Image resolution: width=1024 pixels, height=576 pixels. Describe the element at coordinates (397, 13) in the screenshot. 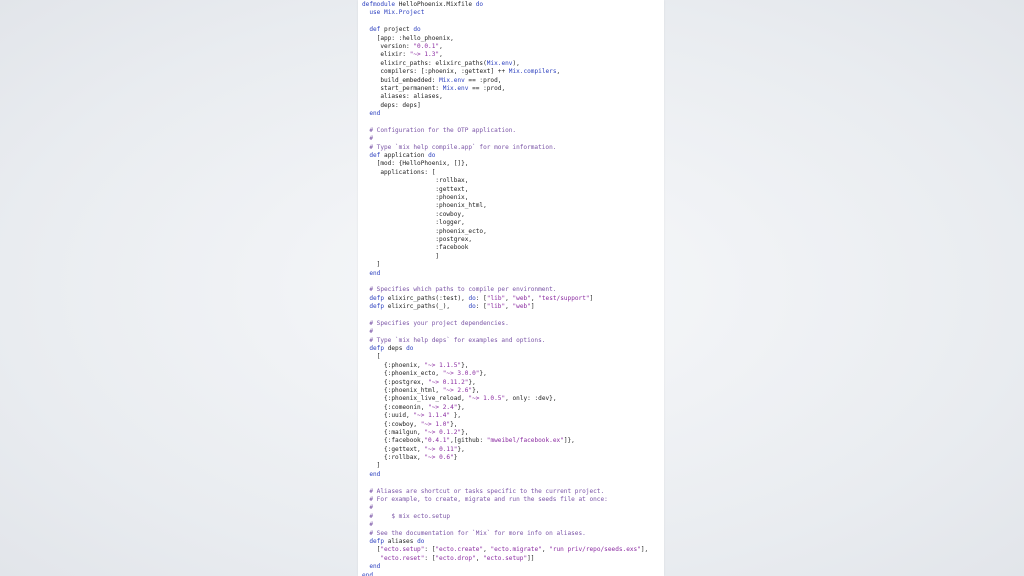

I see `code-line: use Mix.Project` at that location.